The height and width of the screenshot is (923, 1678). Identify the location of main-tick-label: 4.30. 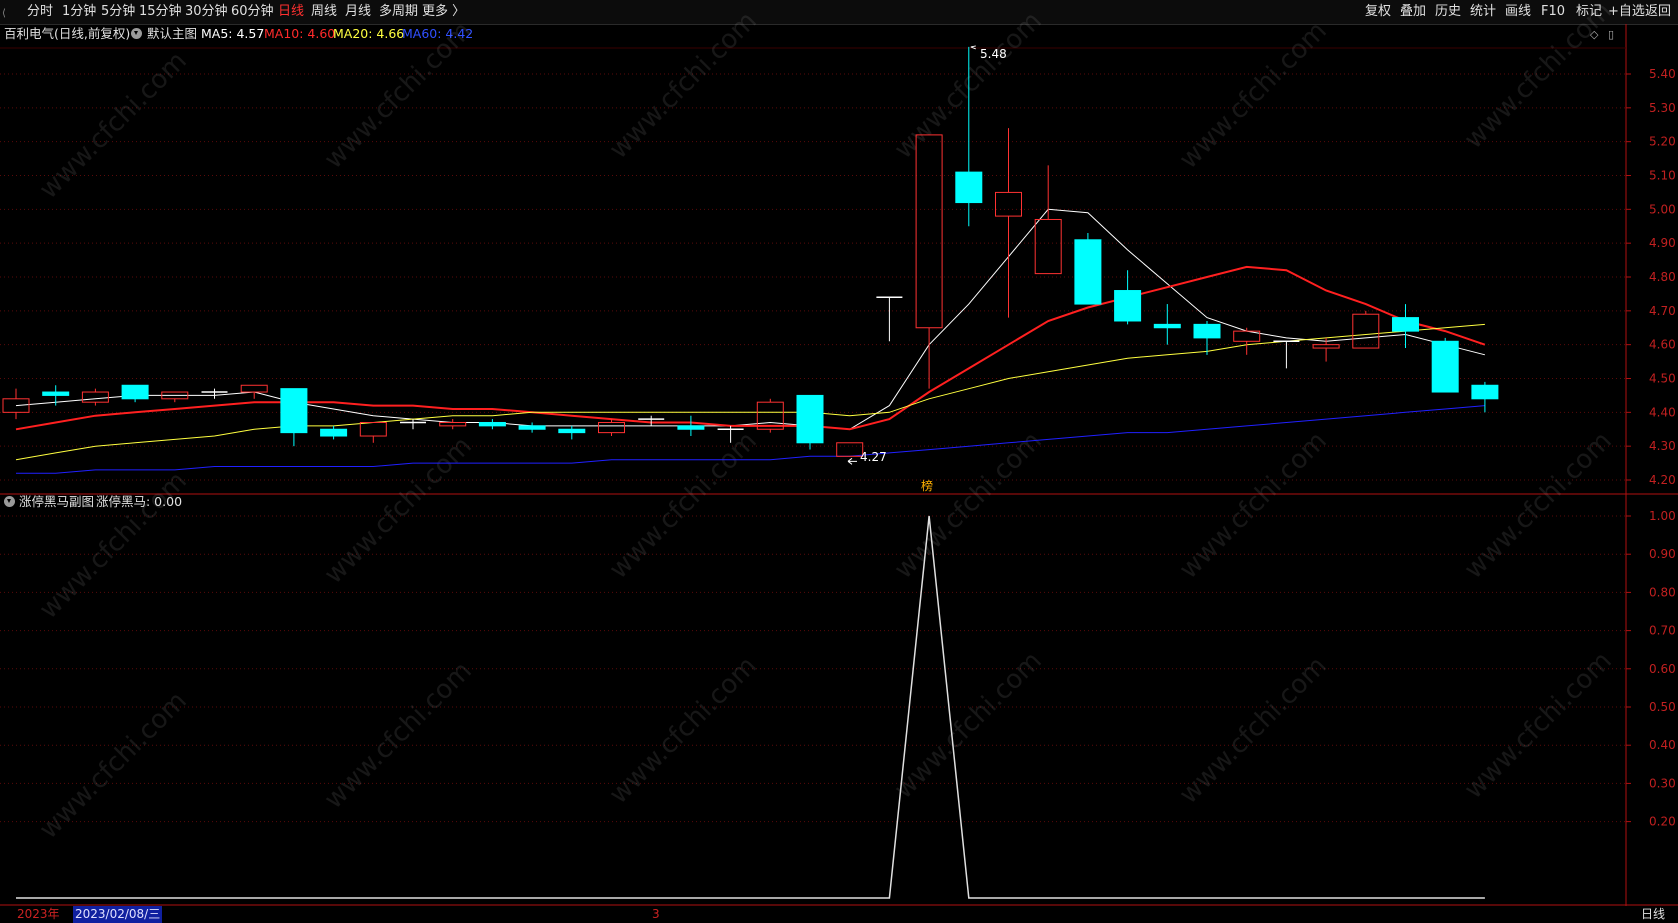
(1662, 446).